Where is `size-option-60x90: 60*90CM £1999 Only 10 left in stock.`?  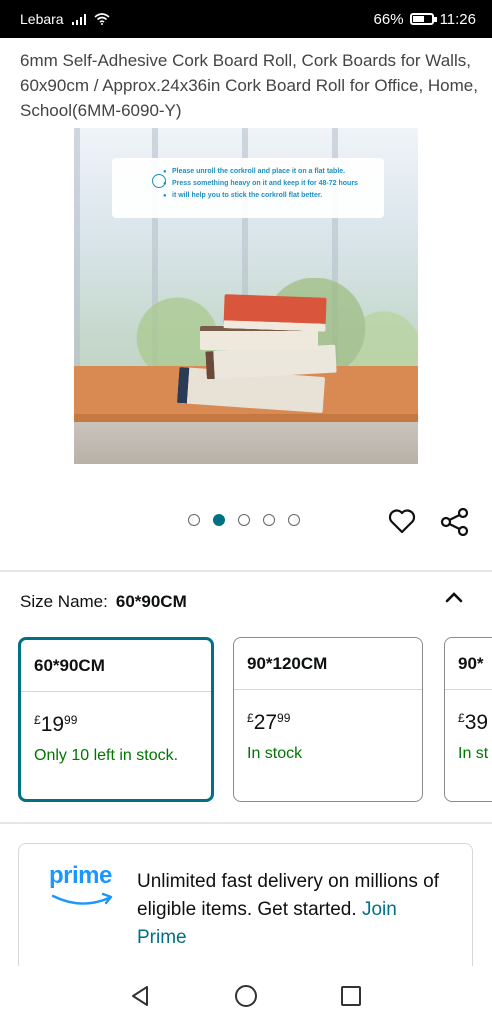 size-option-60x90: 60*90CM £1999 Only 10 left in stock. is located at coordinates (116, 719).